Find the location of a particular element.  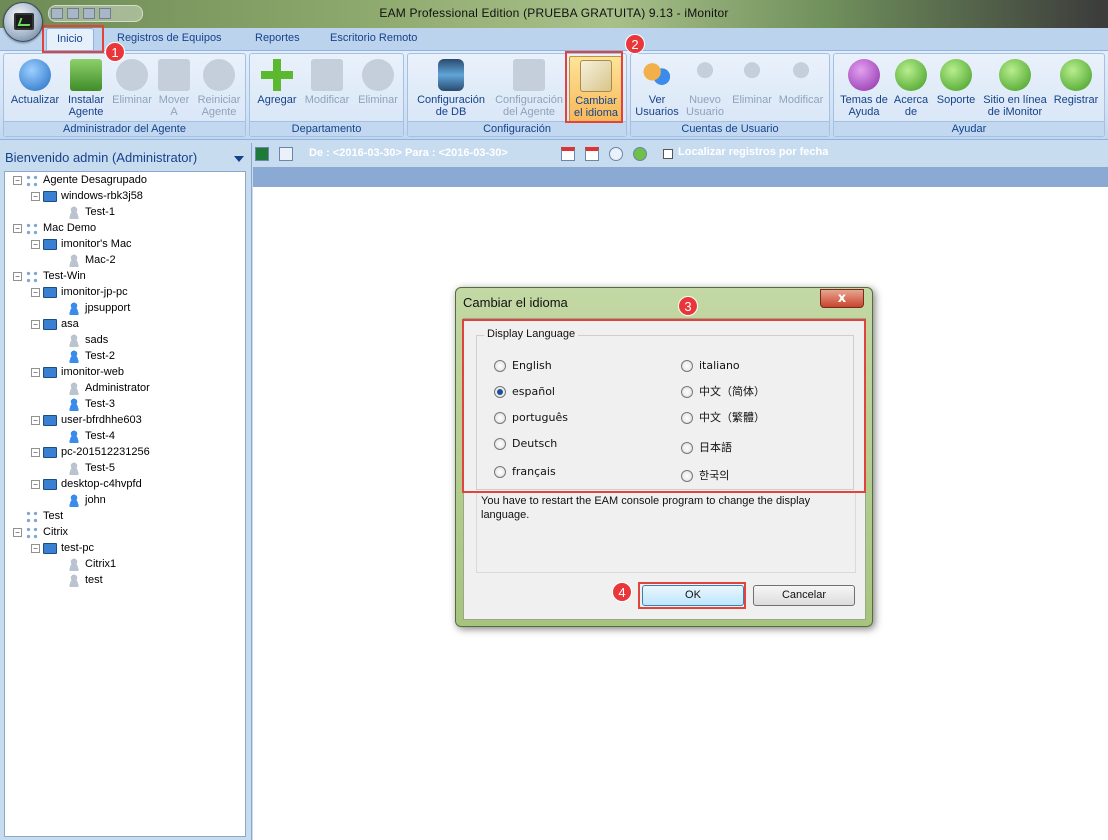

tree-item: − Citrix is located at coordinates (40, 532).